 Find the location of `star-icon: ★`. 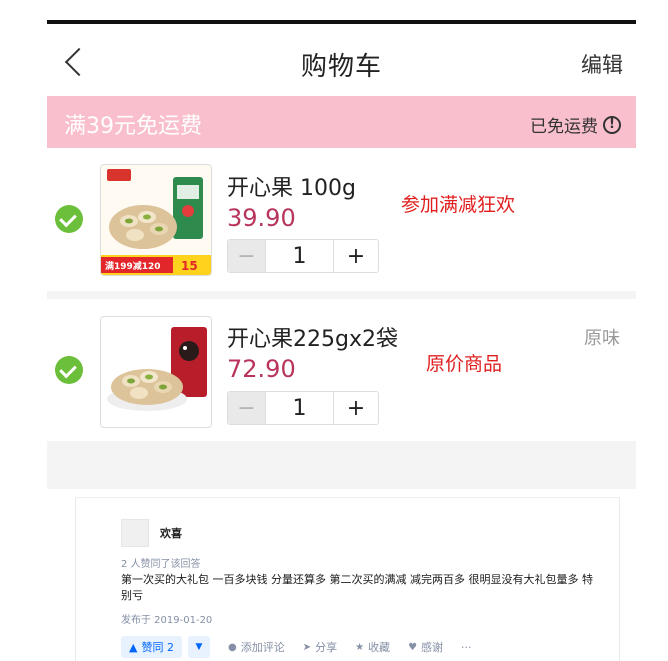

star-icon: ★ is located at coordinates (360, 647).